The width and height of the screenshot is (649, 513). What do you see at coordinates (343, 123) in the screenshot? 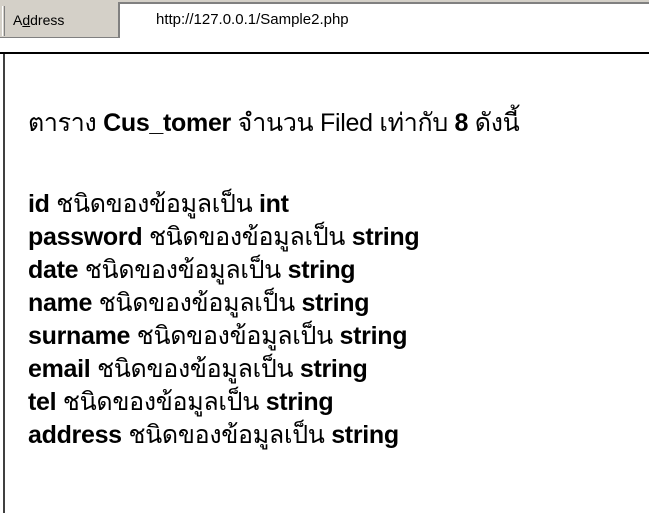
I see `heading-middle: จำนวน Filed เท่ากับ` at bounding box center [343, 123].